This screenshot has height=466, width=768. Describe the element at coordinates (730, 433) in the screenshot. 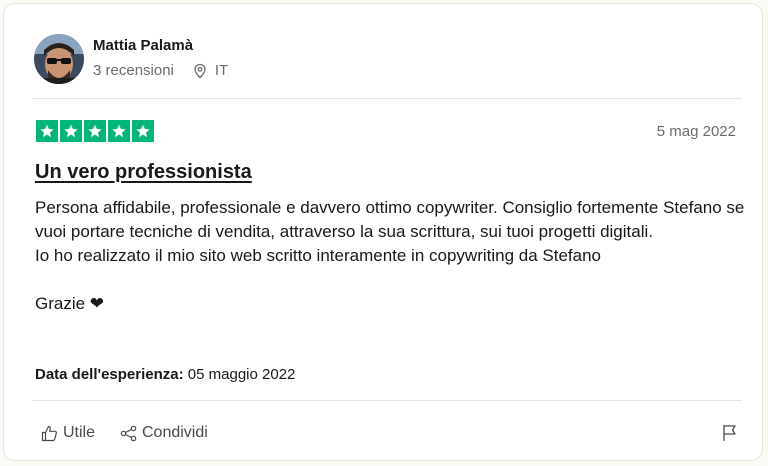

I see `flag-icon` at that location.